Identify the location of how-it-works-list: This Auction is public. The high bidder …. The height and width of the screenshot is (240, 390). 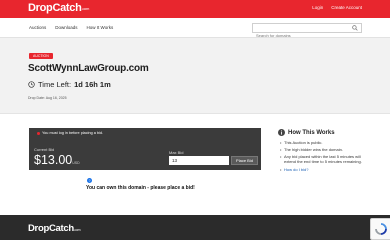
(325, 157).